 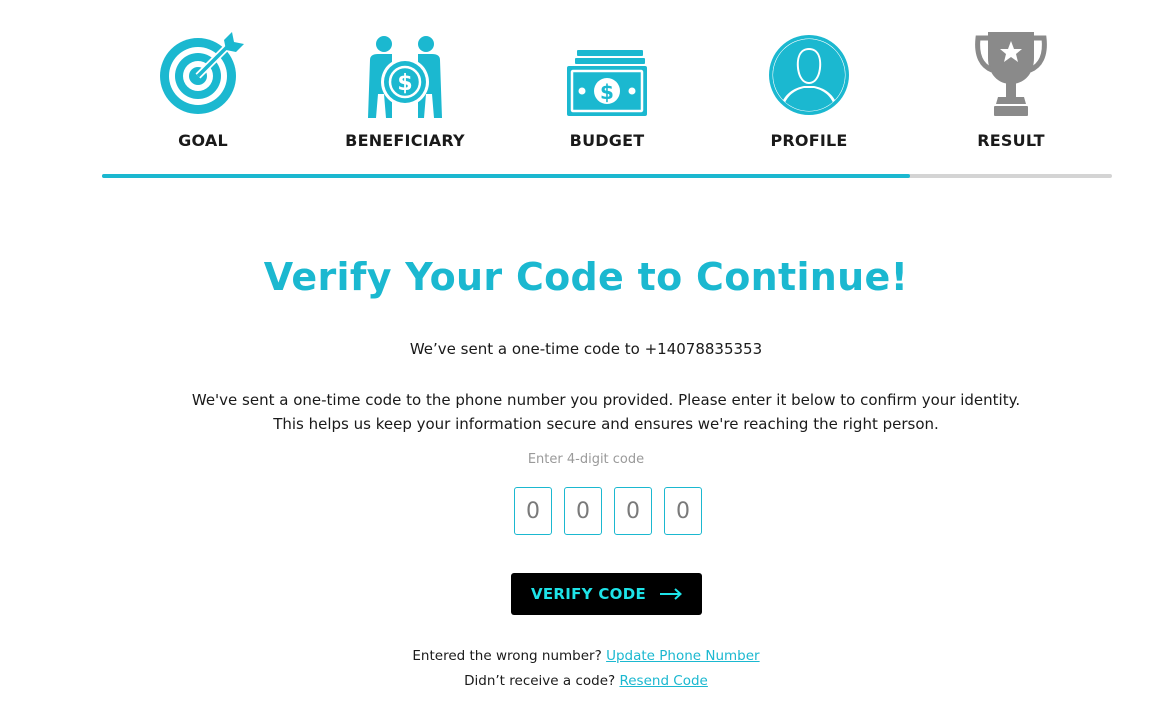 I want to click on step-label: BUDGET, so click(x=607, y=140).